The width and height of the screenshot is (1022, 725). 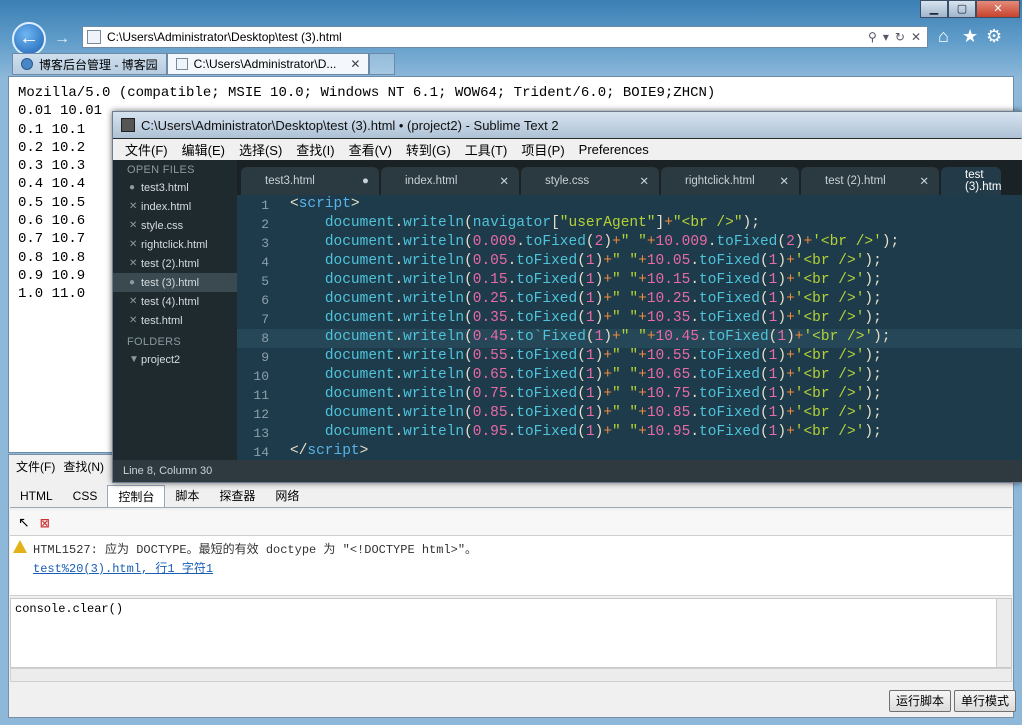 I want to click on line-number: 5, so click(x=265, y=281).